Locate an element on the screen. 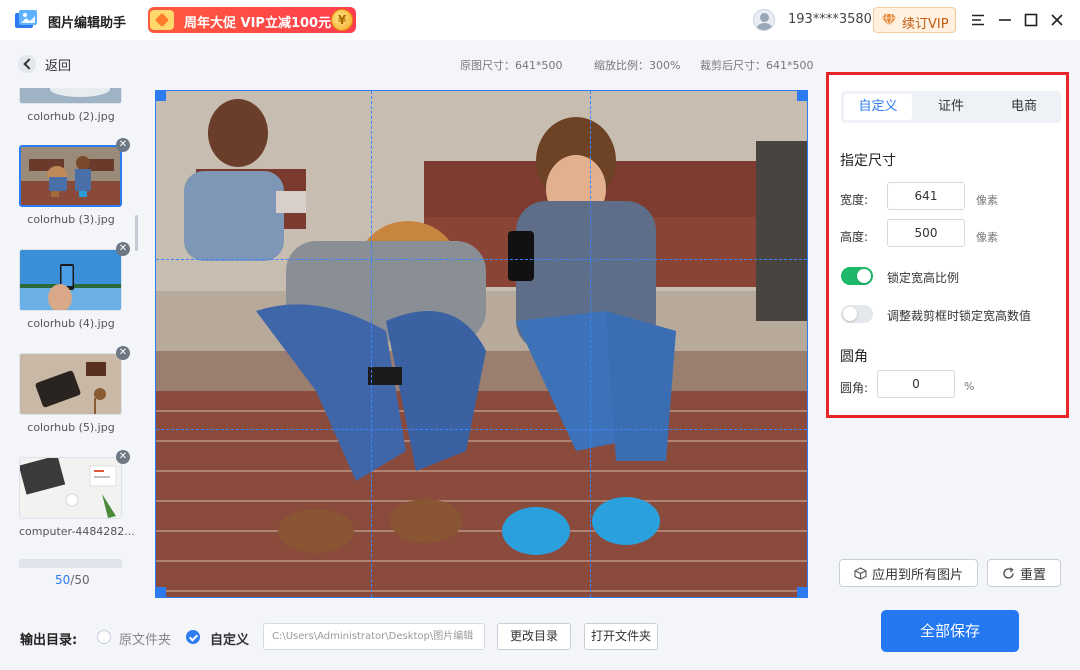 The image size is (1080, 670). apply-all-button: 应用到所有图片 is located at coordinates (908, 573).